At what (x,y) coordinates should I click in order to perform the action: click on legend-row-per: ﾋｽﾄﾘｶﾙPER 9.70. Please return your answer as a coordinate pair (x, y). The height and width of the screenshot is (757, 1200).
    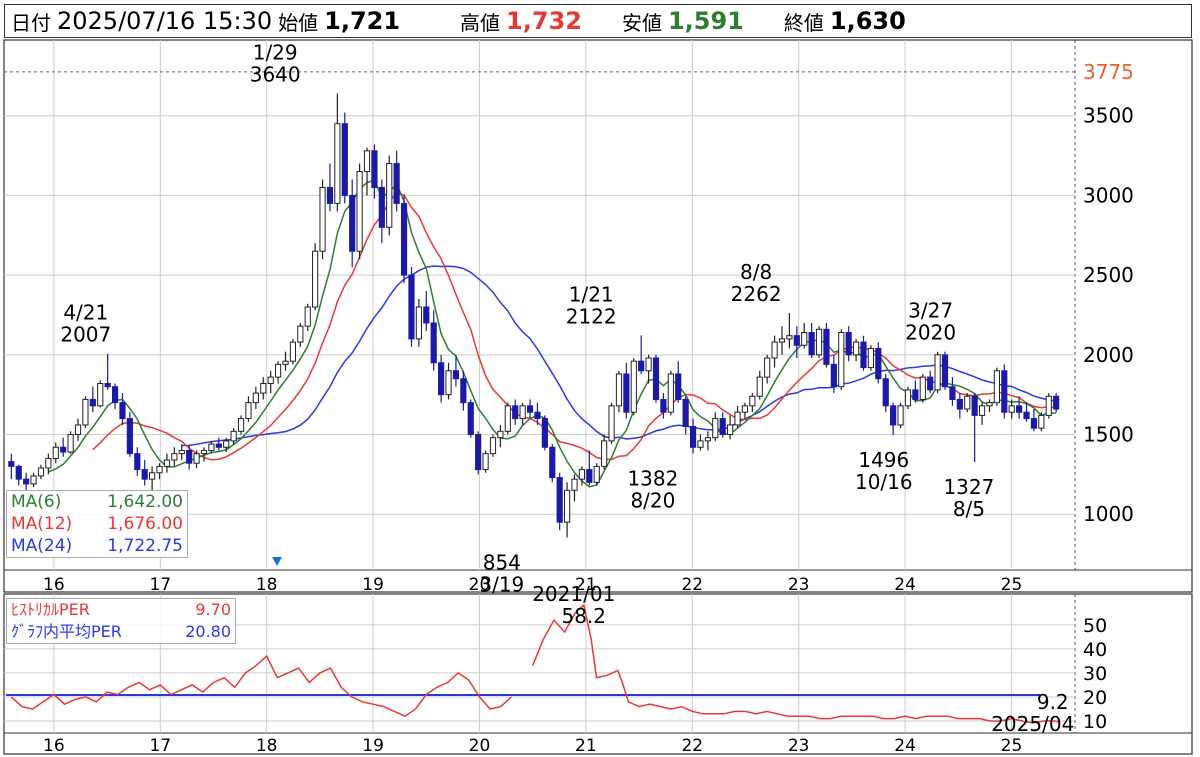
    Looking at the image, I should click on (121, 610).